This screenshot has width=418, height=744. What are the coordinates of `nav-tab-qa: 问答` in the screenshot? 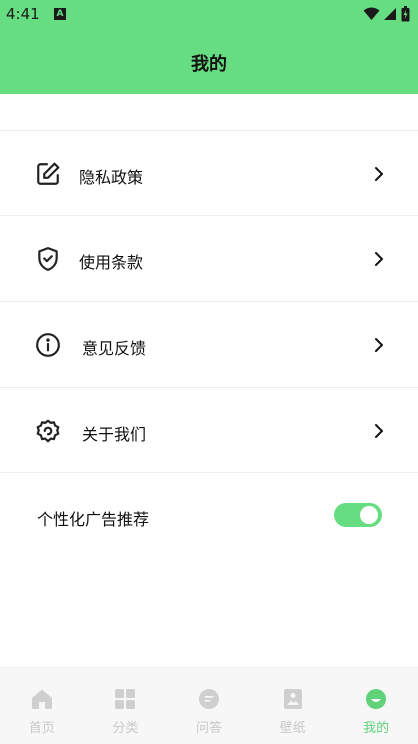 It's located at (209, 706).